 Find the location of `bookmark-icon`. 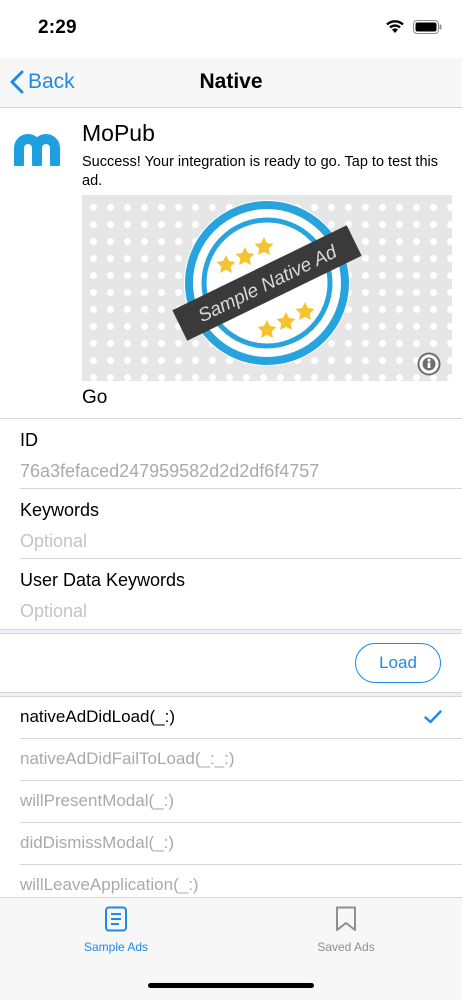

bookmark-icon is located at coordinates (346, 918).